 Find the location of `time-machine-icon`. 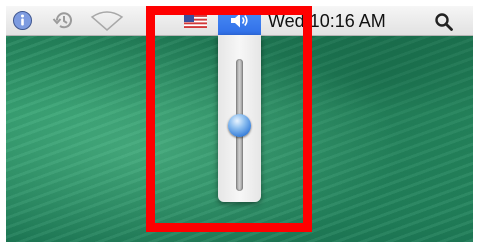

time-machine-icon is located at coordinates (64, 23).